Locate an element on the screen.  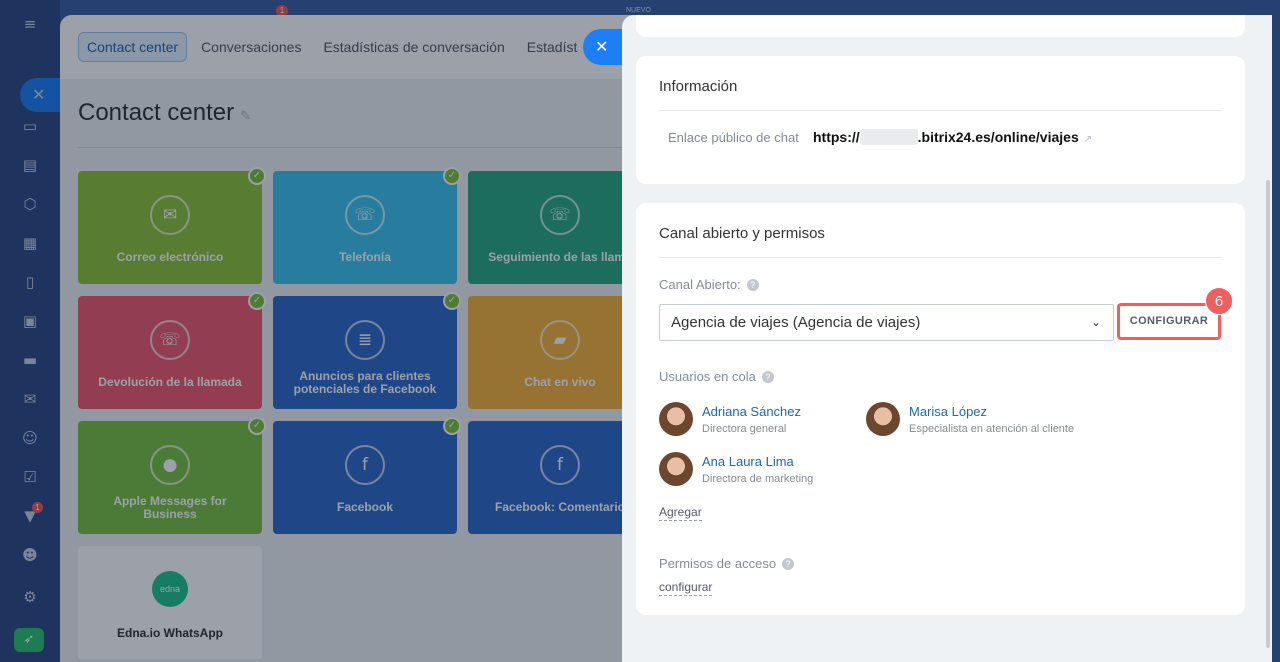
queue-label: Usuarios en cola? is located at coordinates (716, 376).